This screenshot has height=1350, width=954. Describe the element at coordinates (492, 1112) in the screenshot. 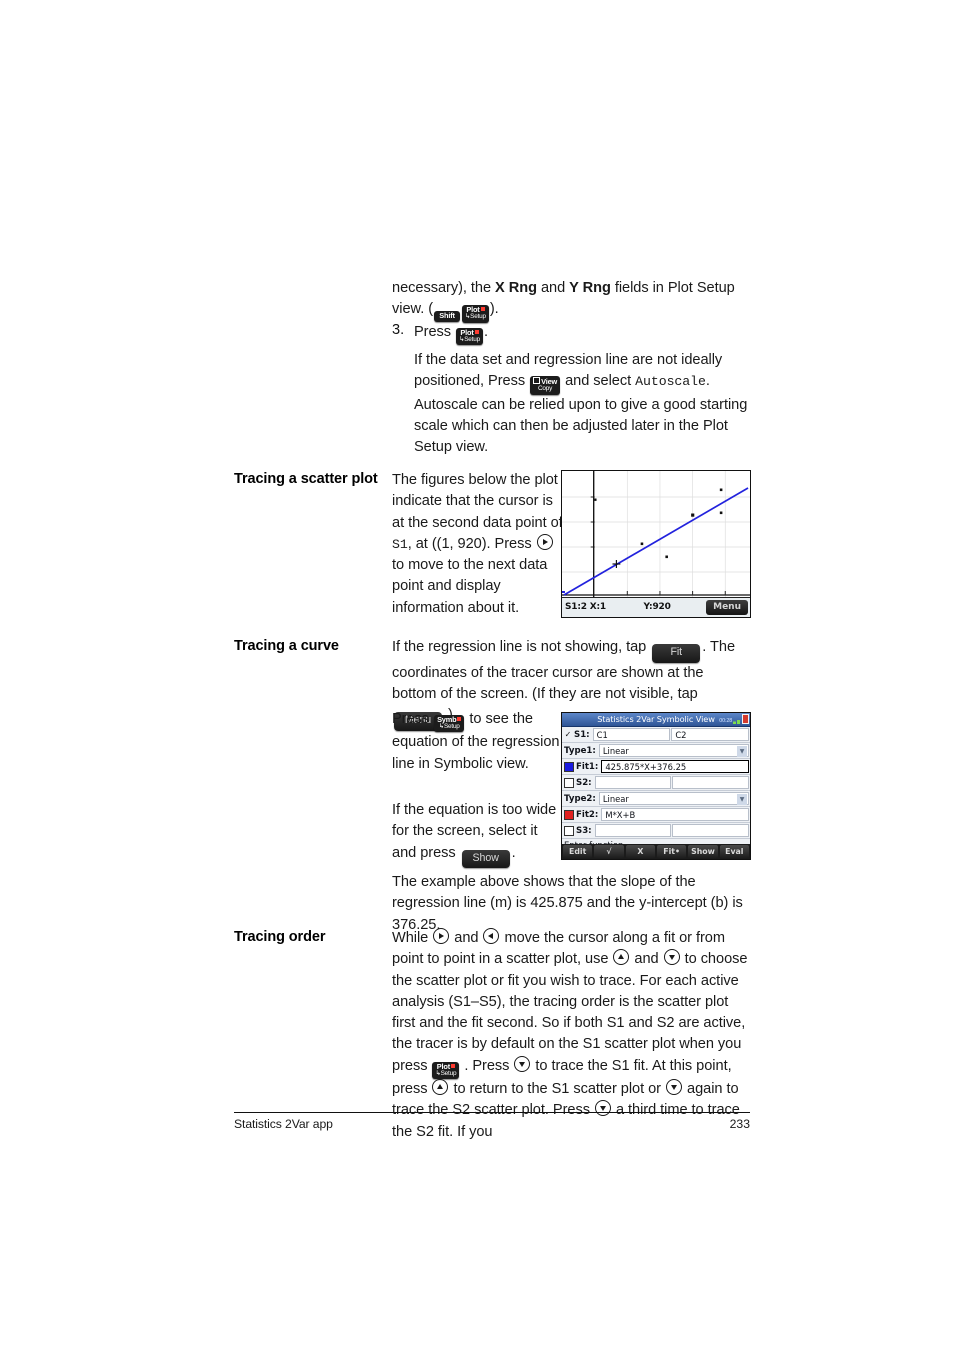

I see `footer-divider` at that location.